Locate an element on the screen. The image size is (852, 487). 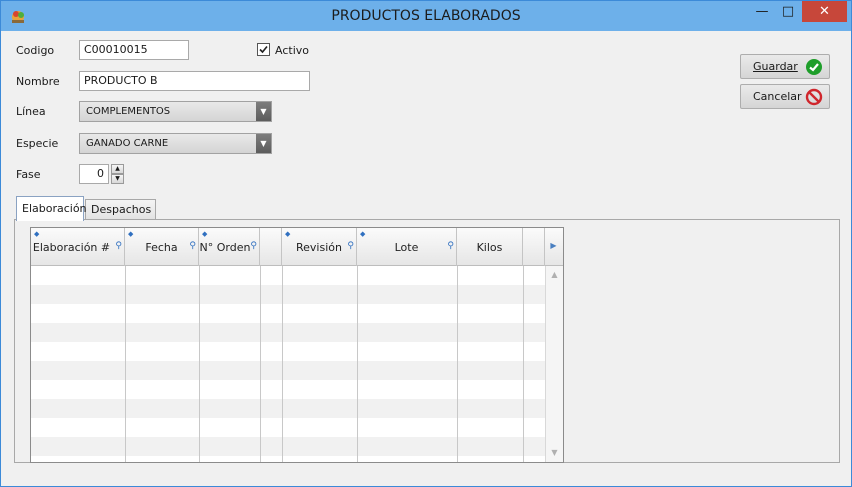
fase-stepper: ▲ ▼ is located at coordinates (117, 174).